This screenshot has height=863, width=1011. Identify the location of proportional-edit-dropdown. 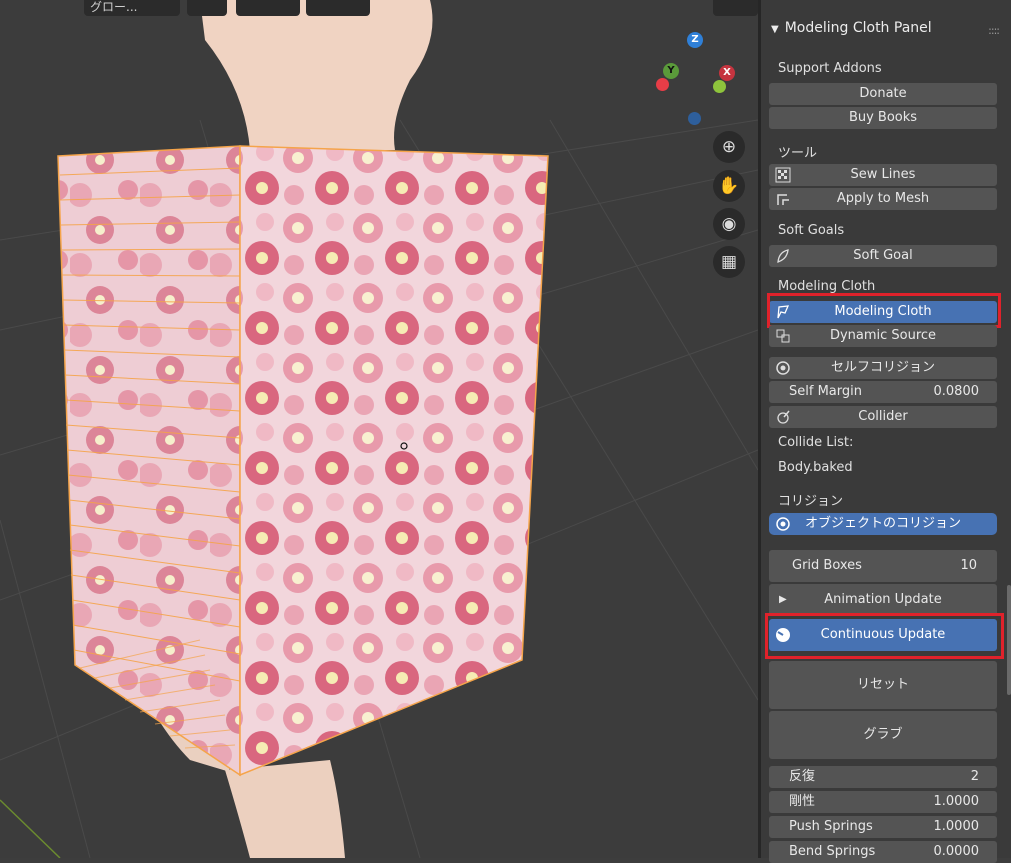
(338, 8).